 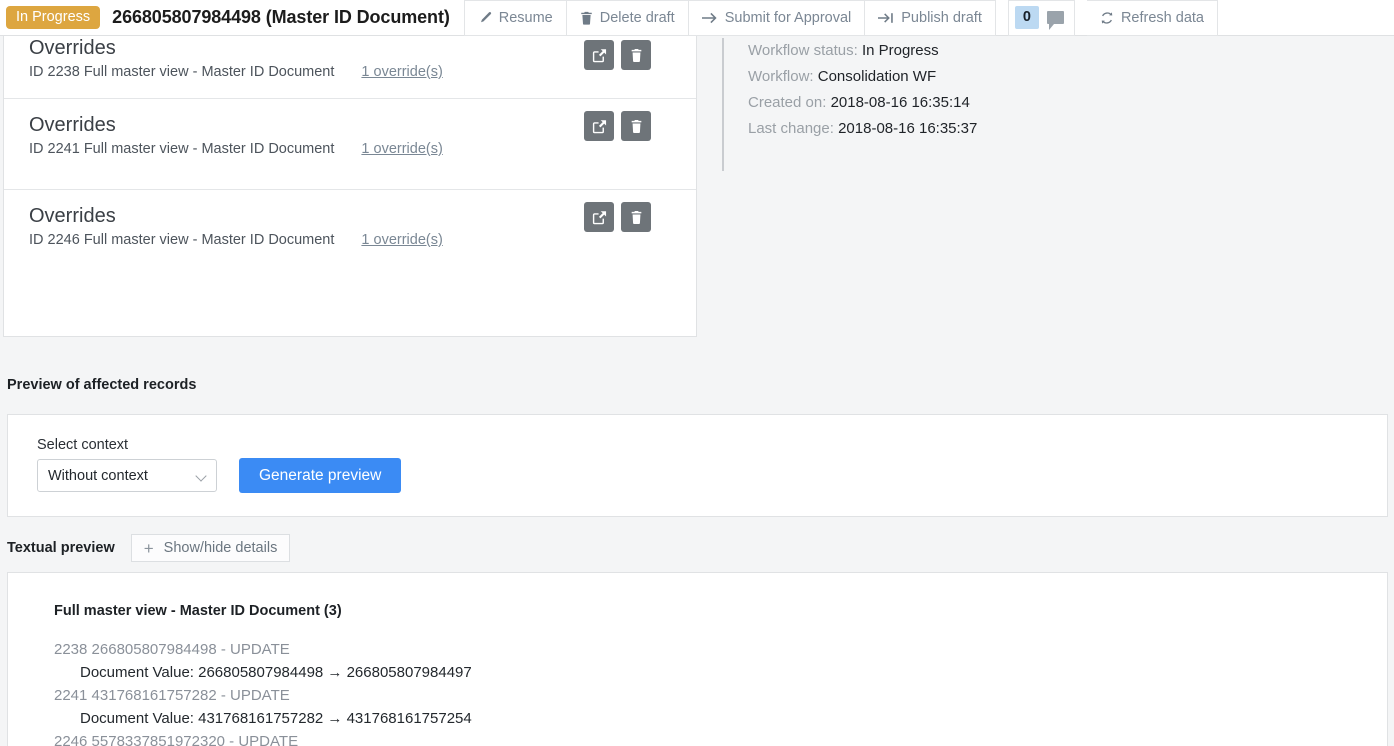 What do you see at coordinates (83, 445) in the screenshot?
I see `select-context-label: Select context` at bounding box center [83, 445].